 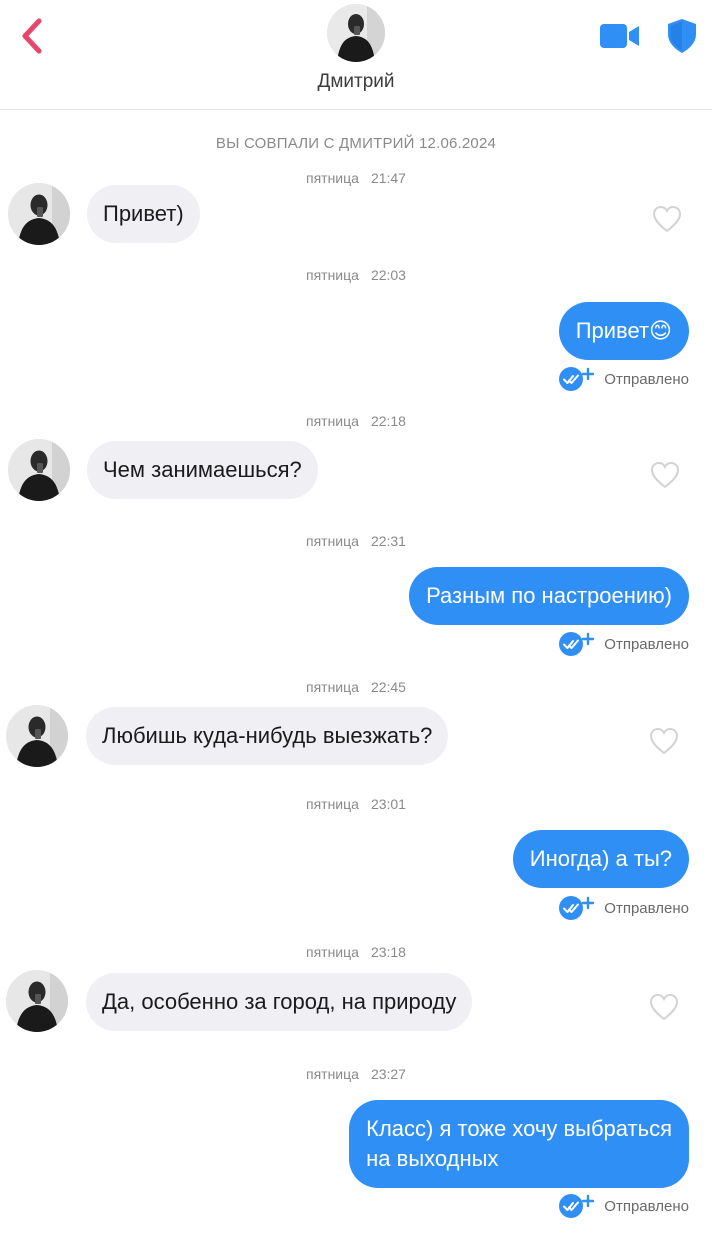 What do you see at coordinates (202, 470) in the screenshot?
I see `incoming-message-bubble: Чем занимаешься?` at bounding box center [202, 470].